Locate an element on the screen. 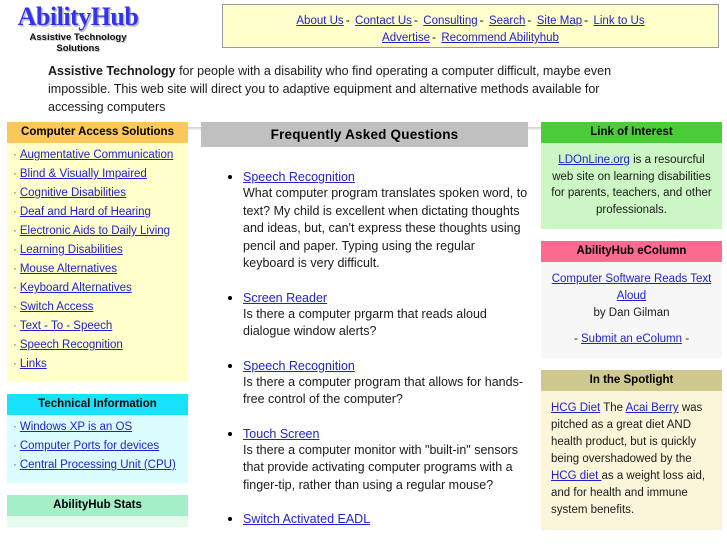  ecolumn-byline: by Dan Gilman is located at coordinates (631, 313).